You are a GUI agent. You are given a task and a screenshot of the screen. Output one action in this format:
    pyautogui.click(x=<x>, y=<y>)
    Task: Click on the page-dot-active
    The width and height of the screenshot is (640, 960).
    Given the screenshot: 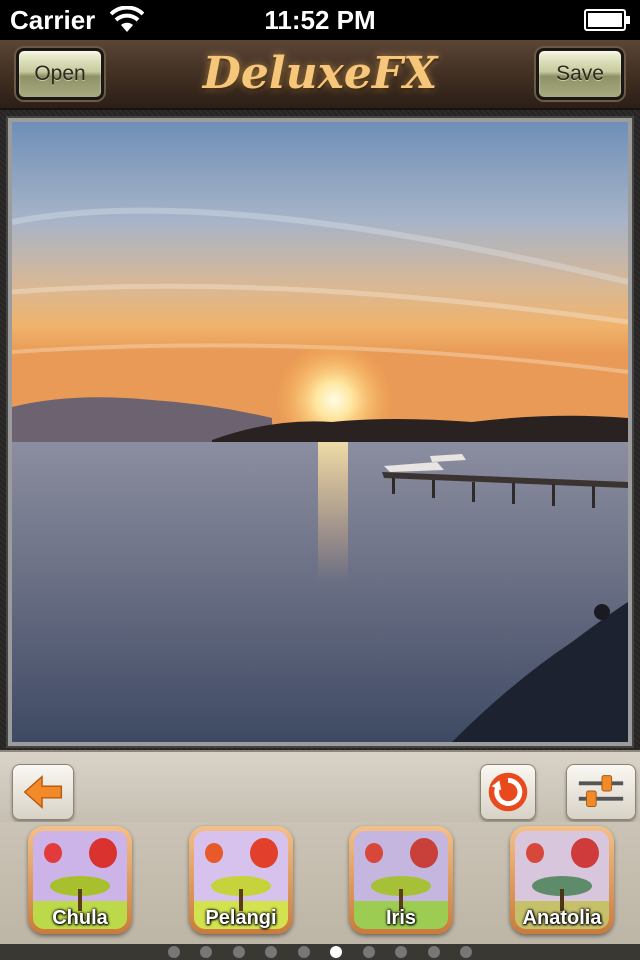 What is the action you would take?
    pyautogui.click(x=336, y=952)
    